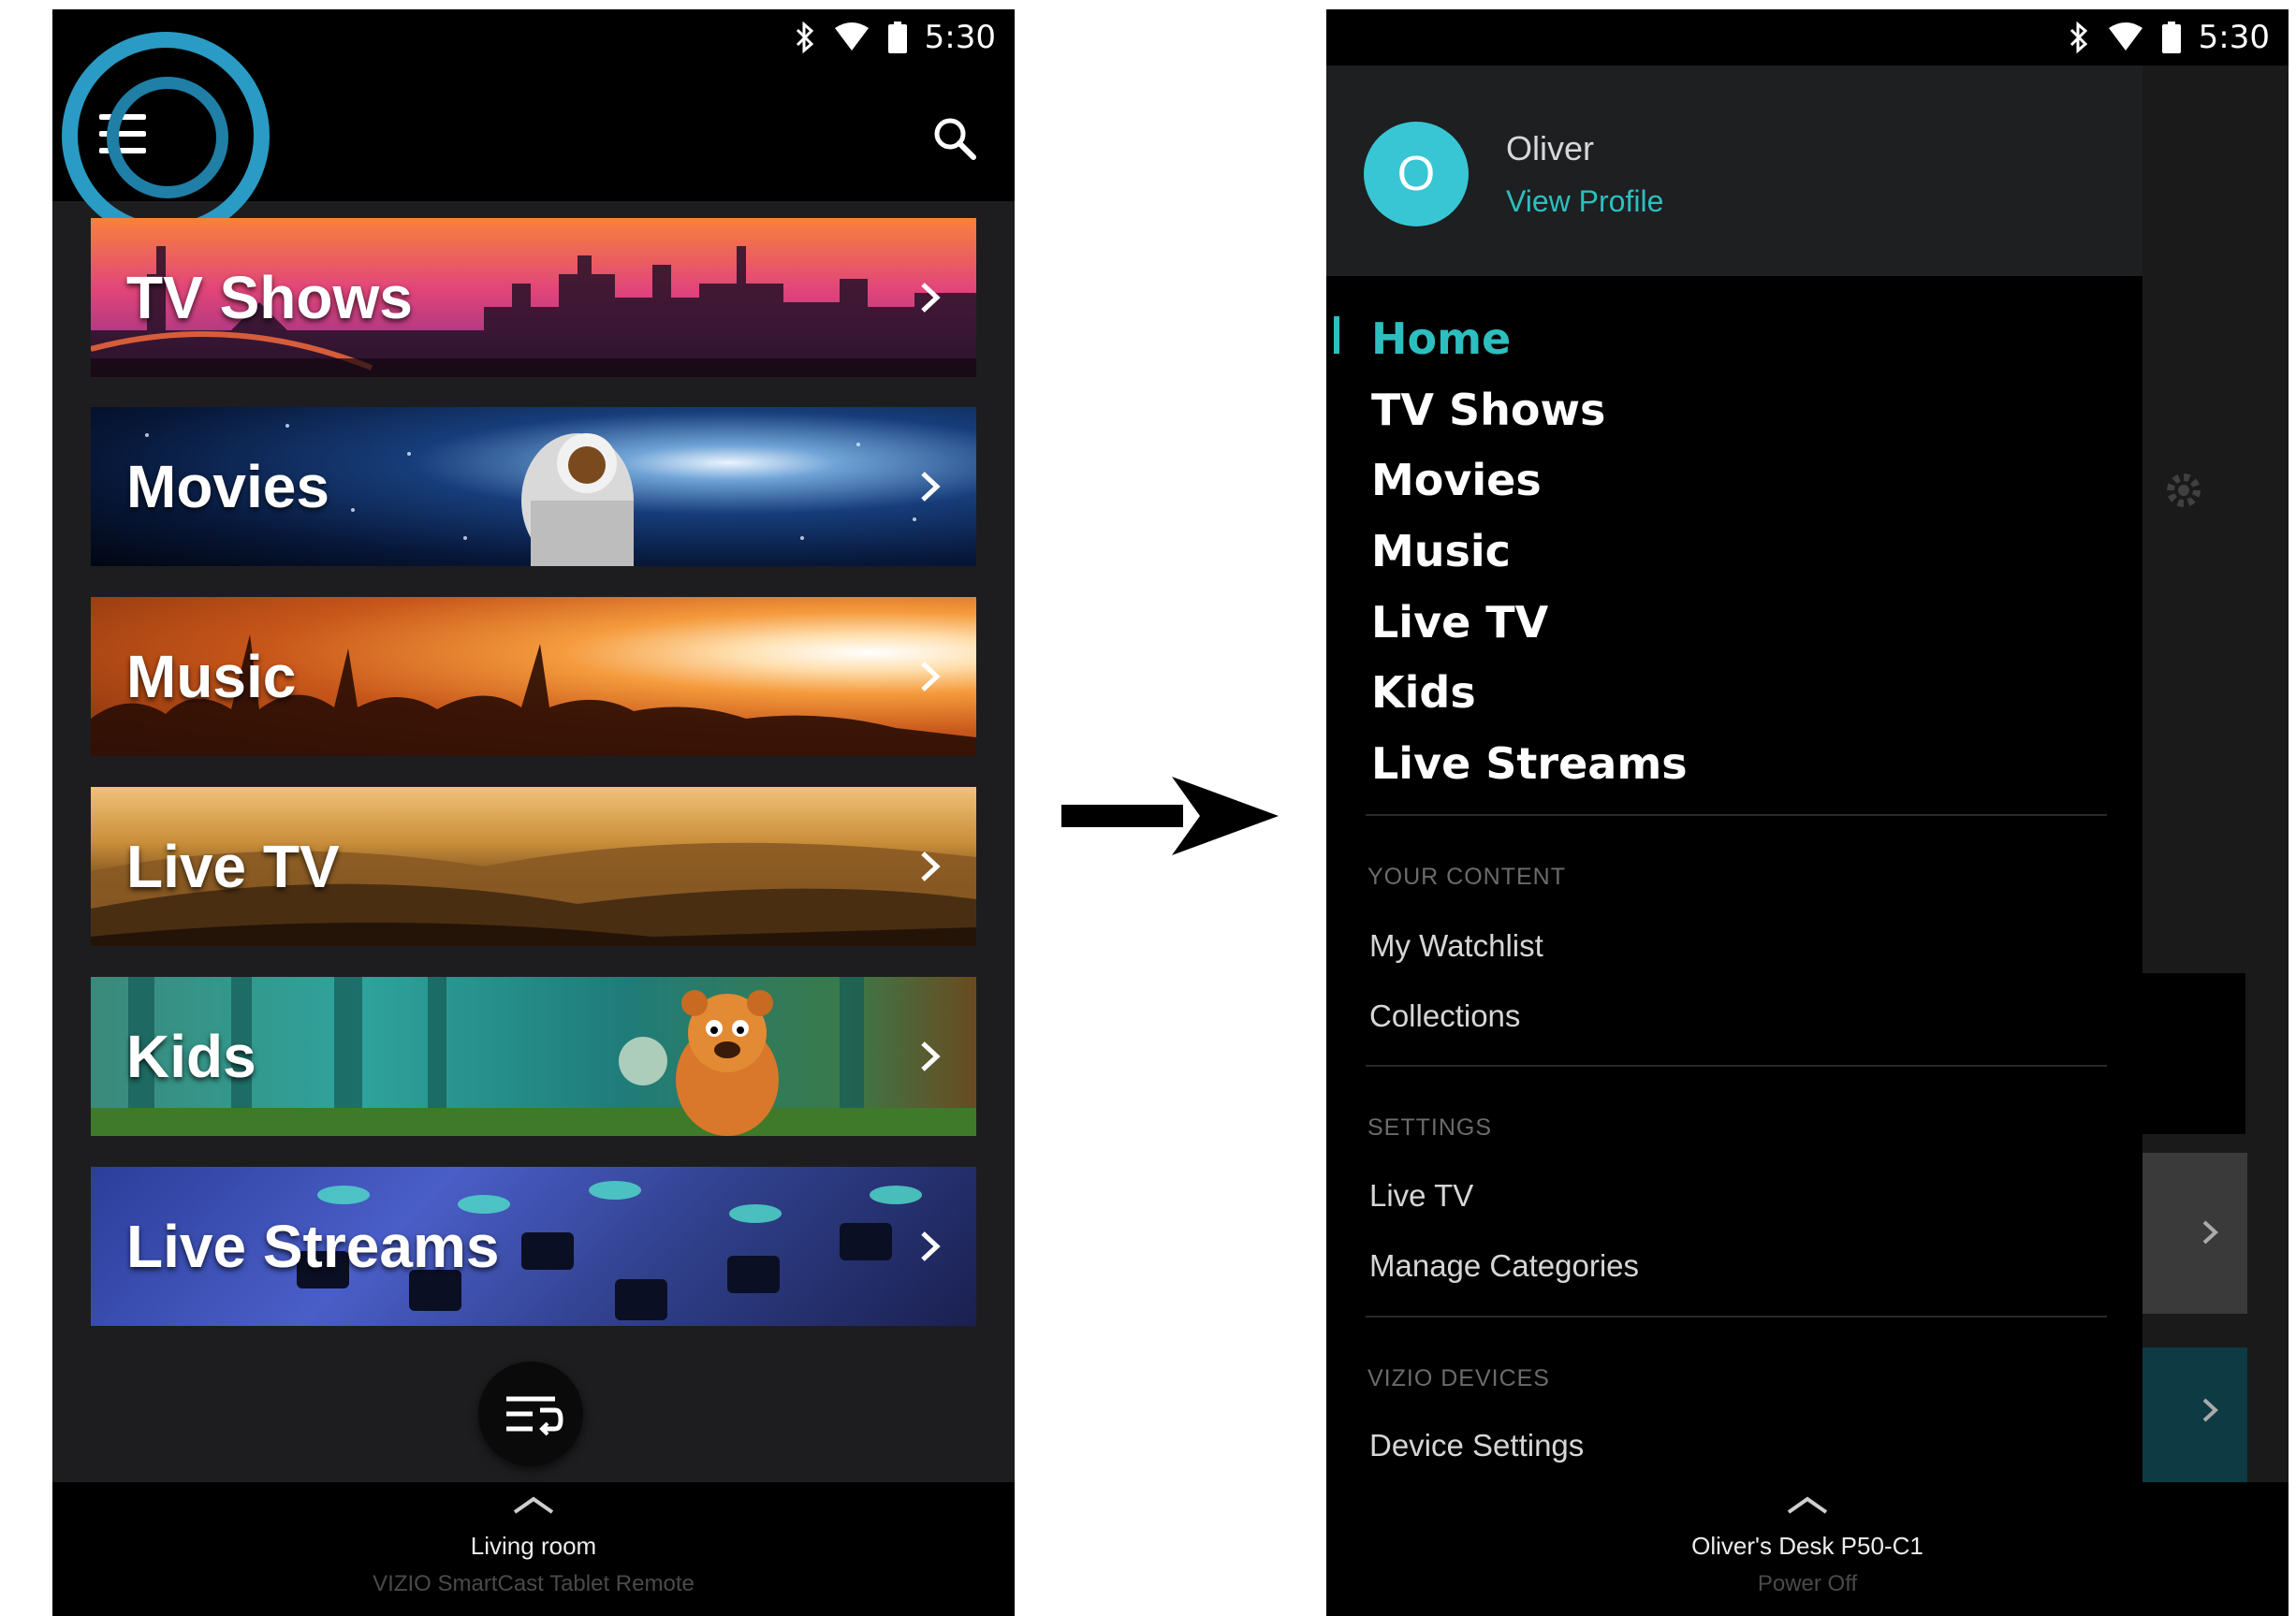 The image size is (2296, 1616). Describe the element at coordinates (535, 1416) in the screenshot. I see `queue-icon` at that location.